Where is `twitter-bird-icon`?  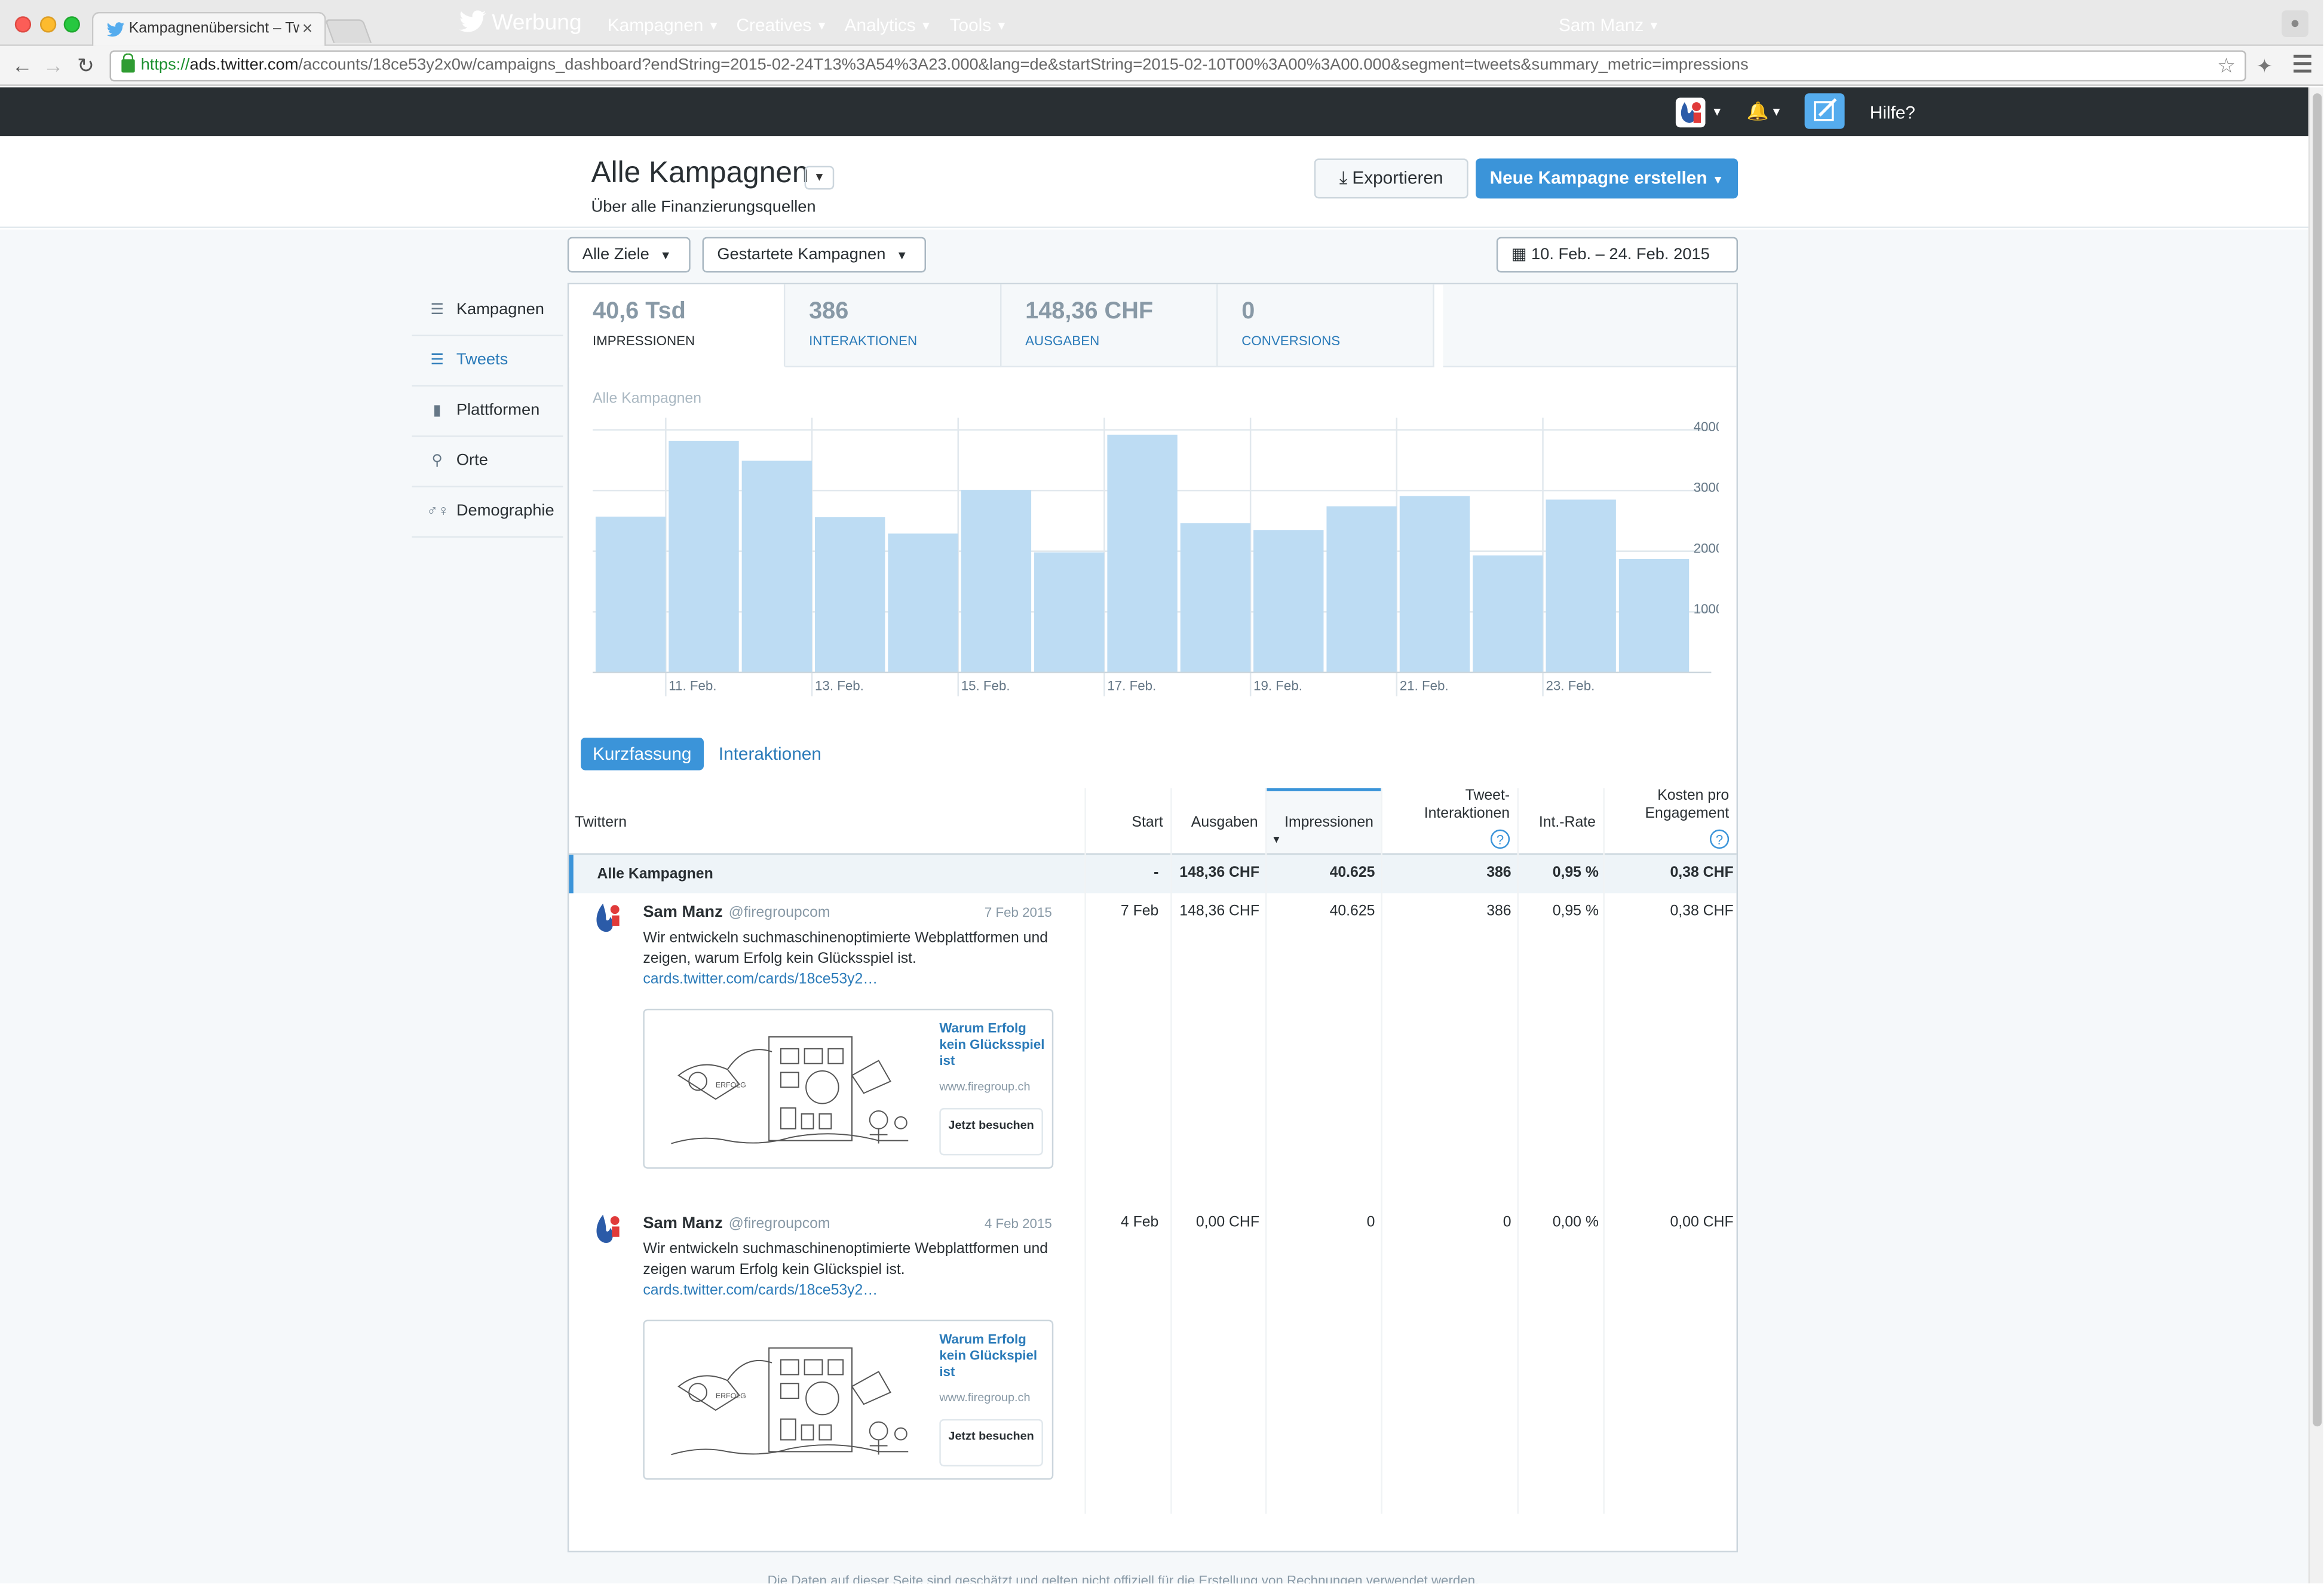
twitter-bird-icon is located at coordinates (115, 29).